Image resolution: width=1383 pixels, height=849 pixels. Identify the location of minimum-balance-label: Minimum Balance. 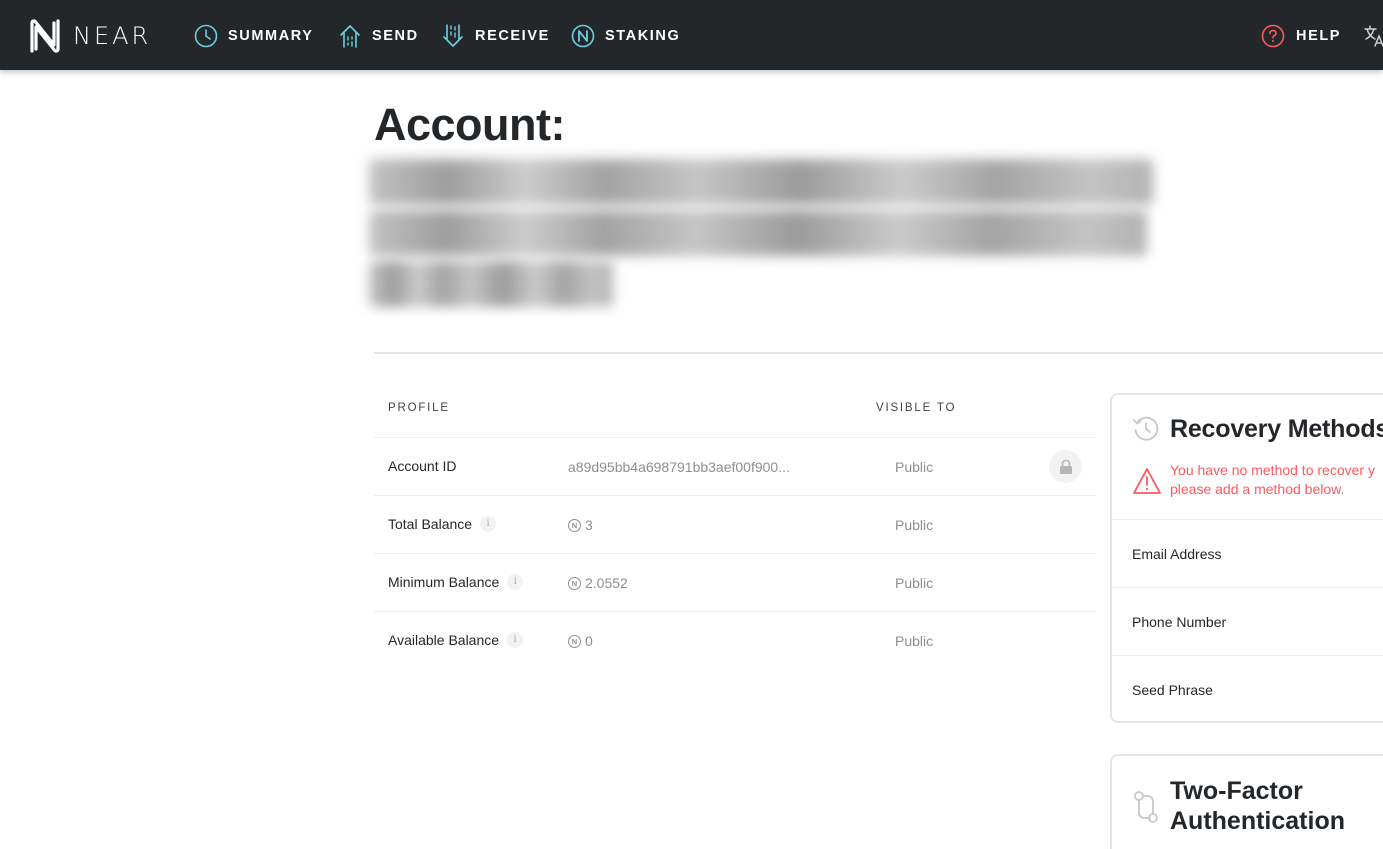
(444, 582).